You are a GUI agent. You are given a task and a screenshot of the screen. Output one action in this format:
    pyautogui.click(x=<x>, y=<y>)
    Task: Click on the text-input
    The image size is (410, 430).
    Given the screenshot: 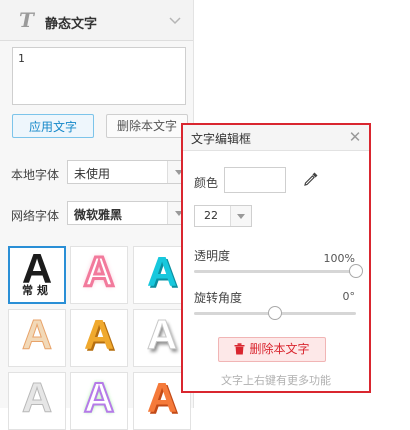 What is the action you would take?
    pyautogui.click(x=99, y=76)
    